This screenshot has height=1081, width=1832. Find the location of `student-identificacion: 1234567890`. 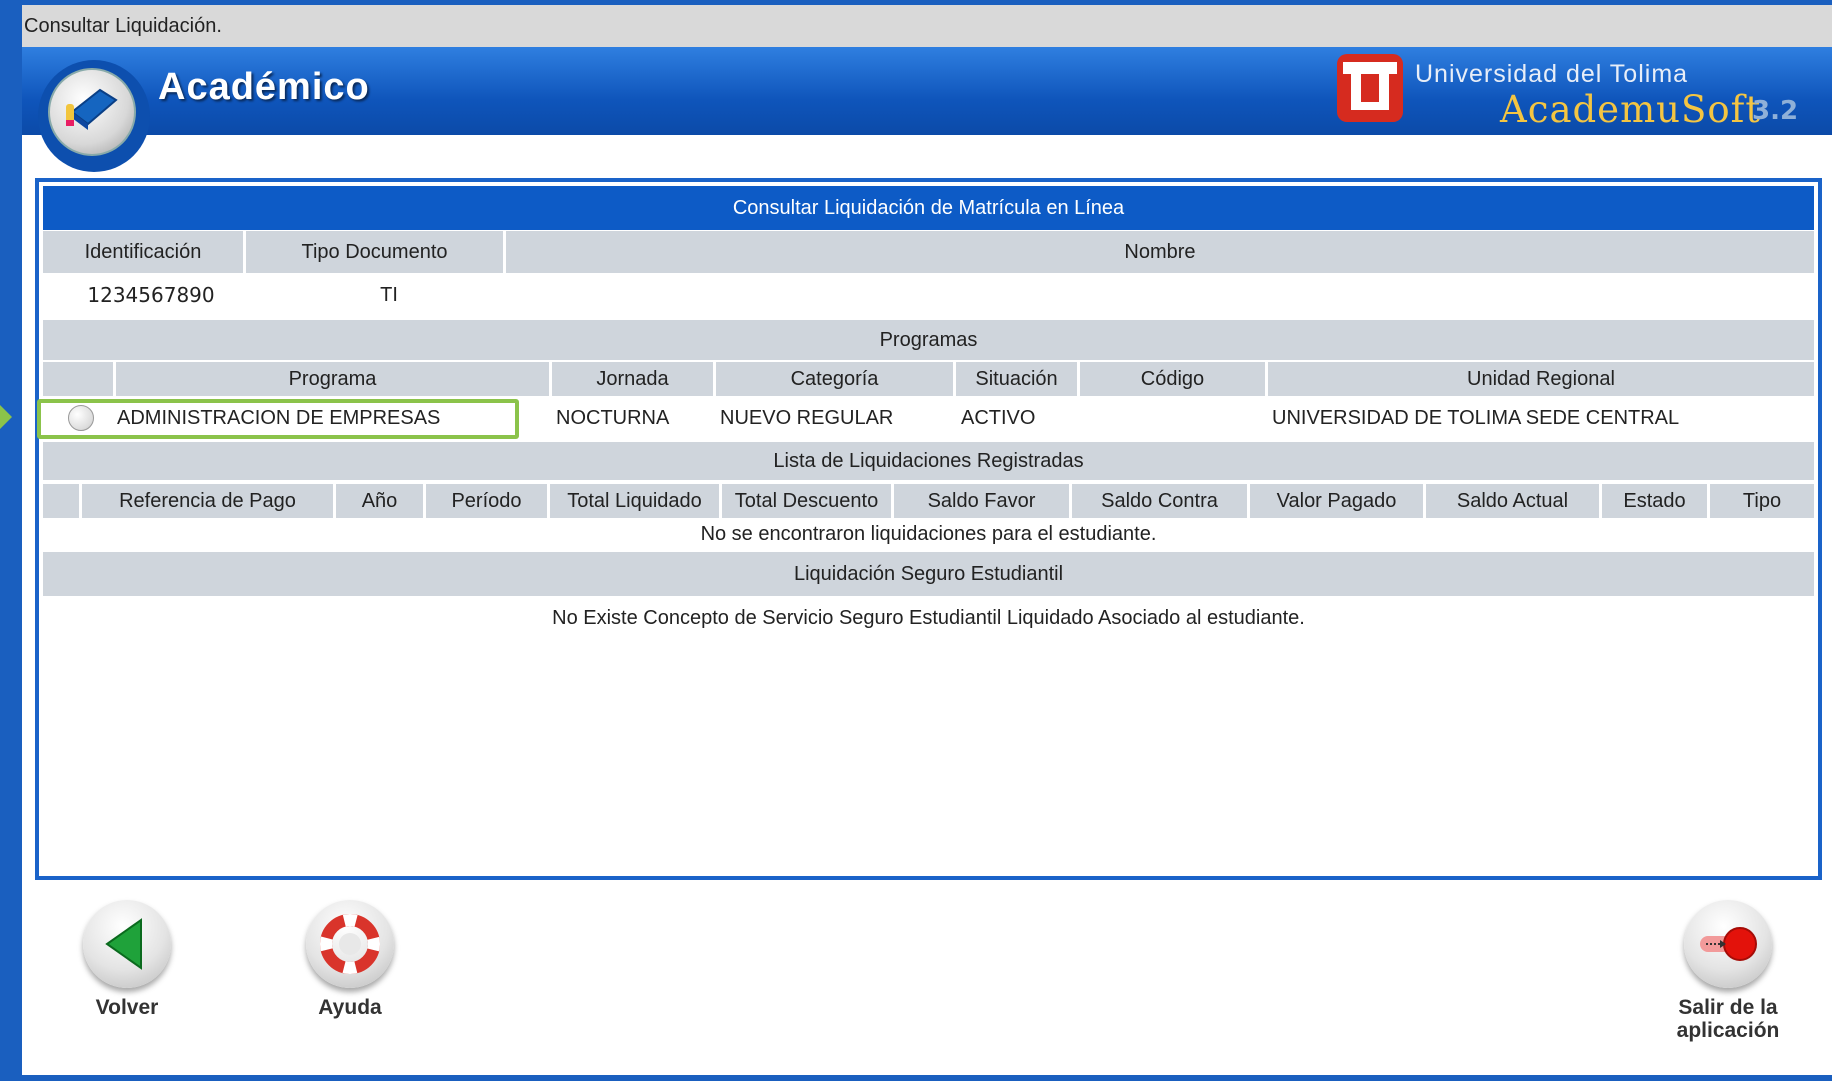

student-identificacion: 1234567890 is located at coordinates (151, 295).